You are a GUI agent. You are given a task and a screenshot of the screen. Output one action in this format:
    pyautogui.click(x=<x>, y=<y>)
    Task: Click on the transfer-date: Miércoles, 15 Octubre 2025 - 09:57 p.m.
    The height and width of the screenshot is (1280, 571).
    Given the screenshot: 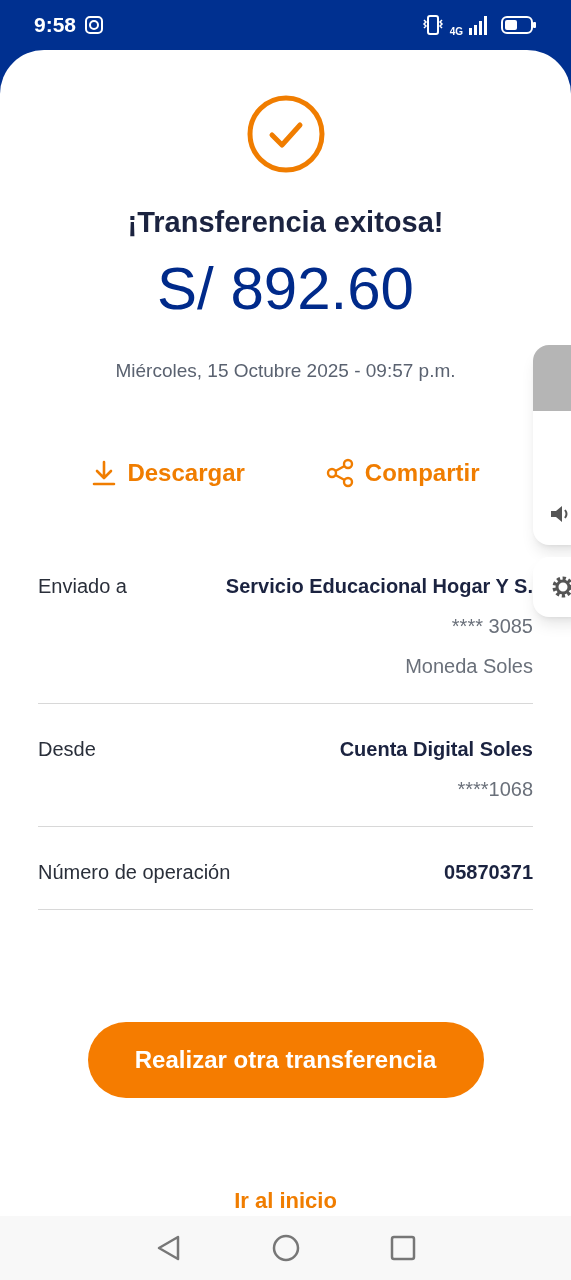 What is the action you would take?
    pyautogui.click(x=285, y=370)
    